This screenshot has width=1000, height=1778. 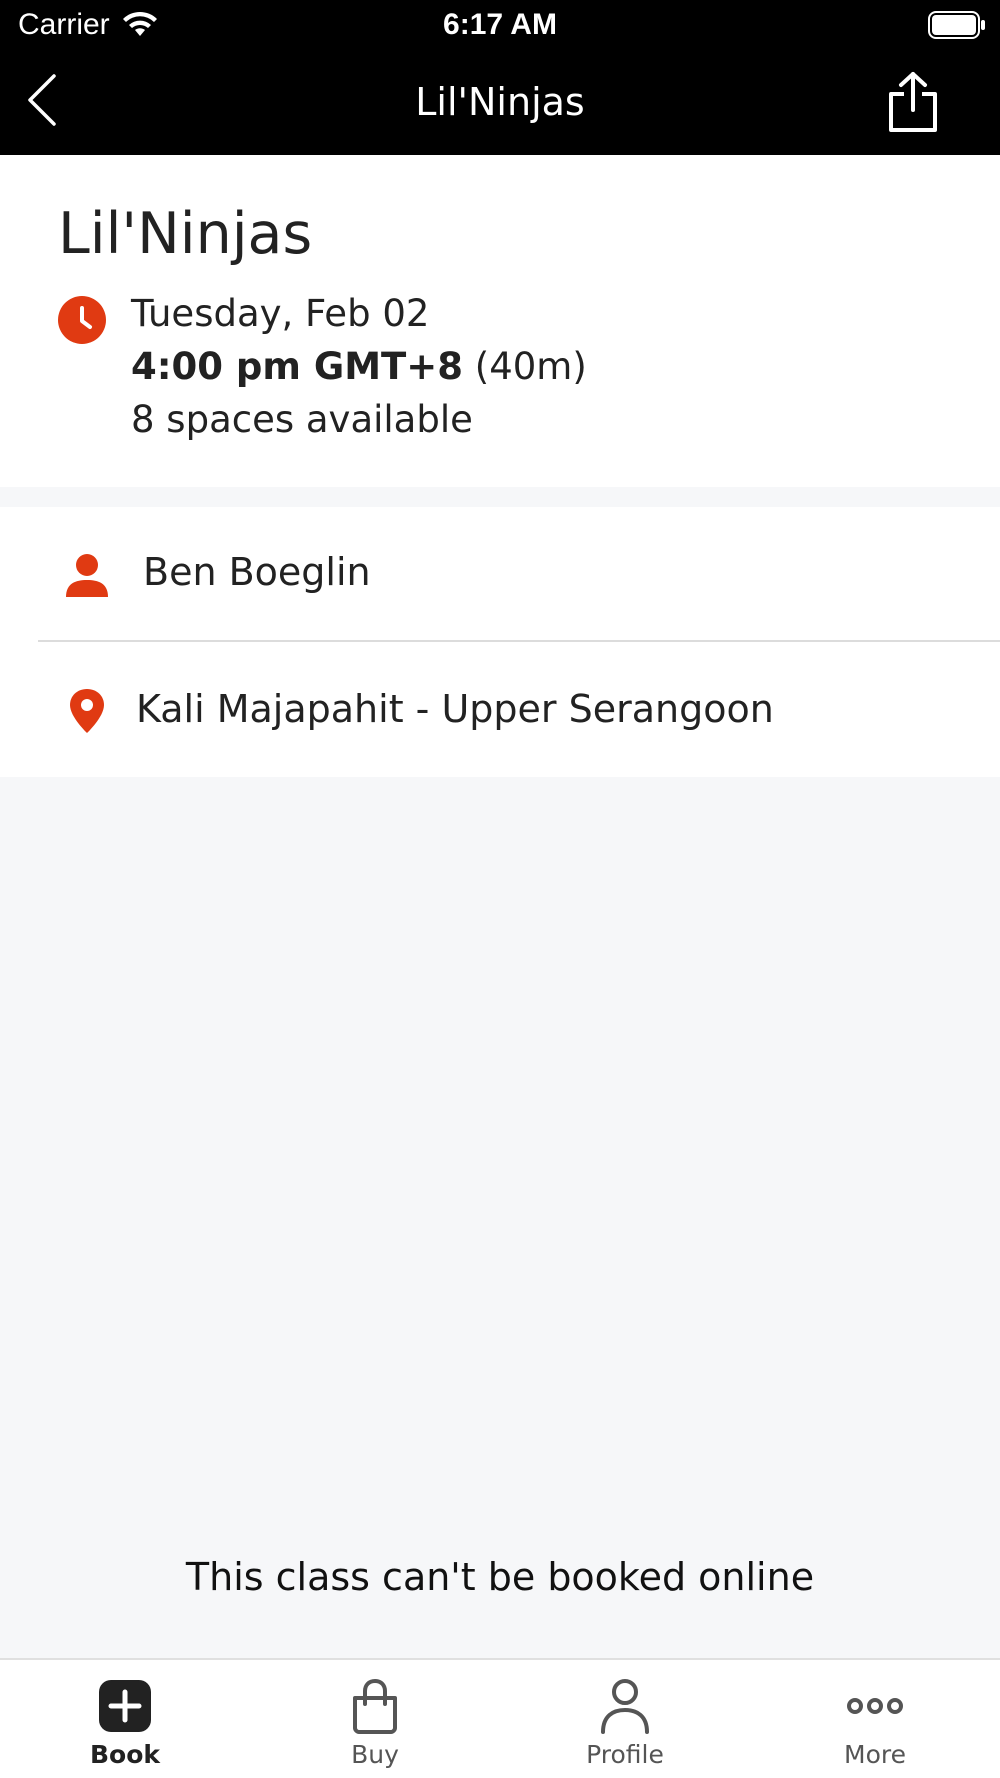 I want to click on share-button, so click(x=913, y=102).